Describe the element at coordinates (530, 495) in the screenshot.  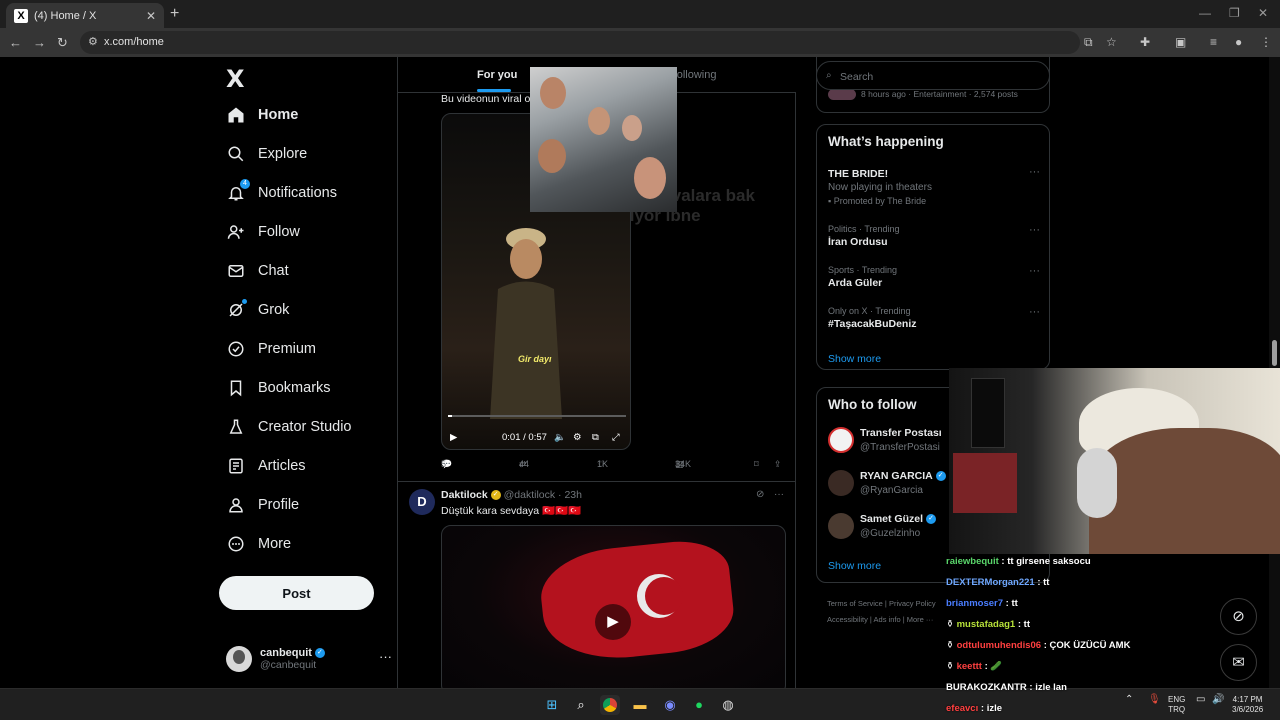
I see `tweet-author-handle: @daktilock` at that location.